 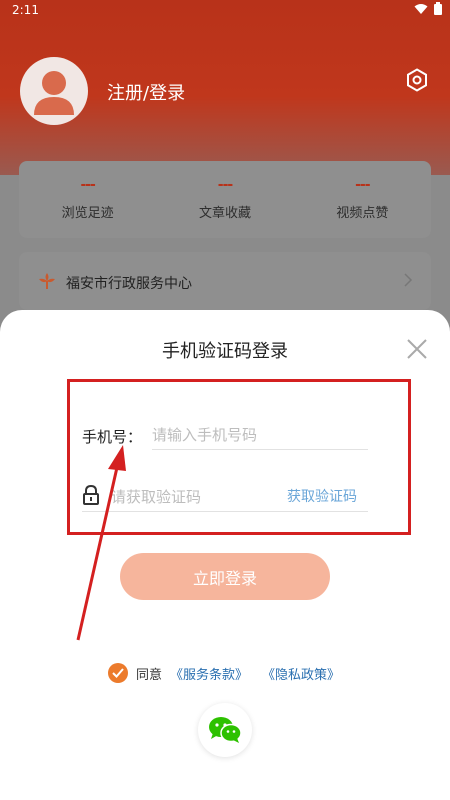 I want to click on chevron-right-icon, so click(x=408, y=280).